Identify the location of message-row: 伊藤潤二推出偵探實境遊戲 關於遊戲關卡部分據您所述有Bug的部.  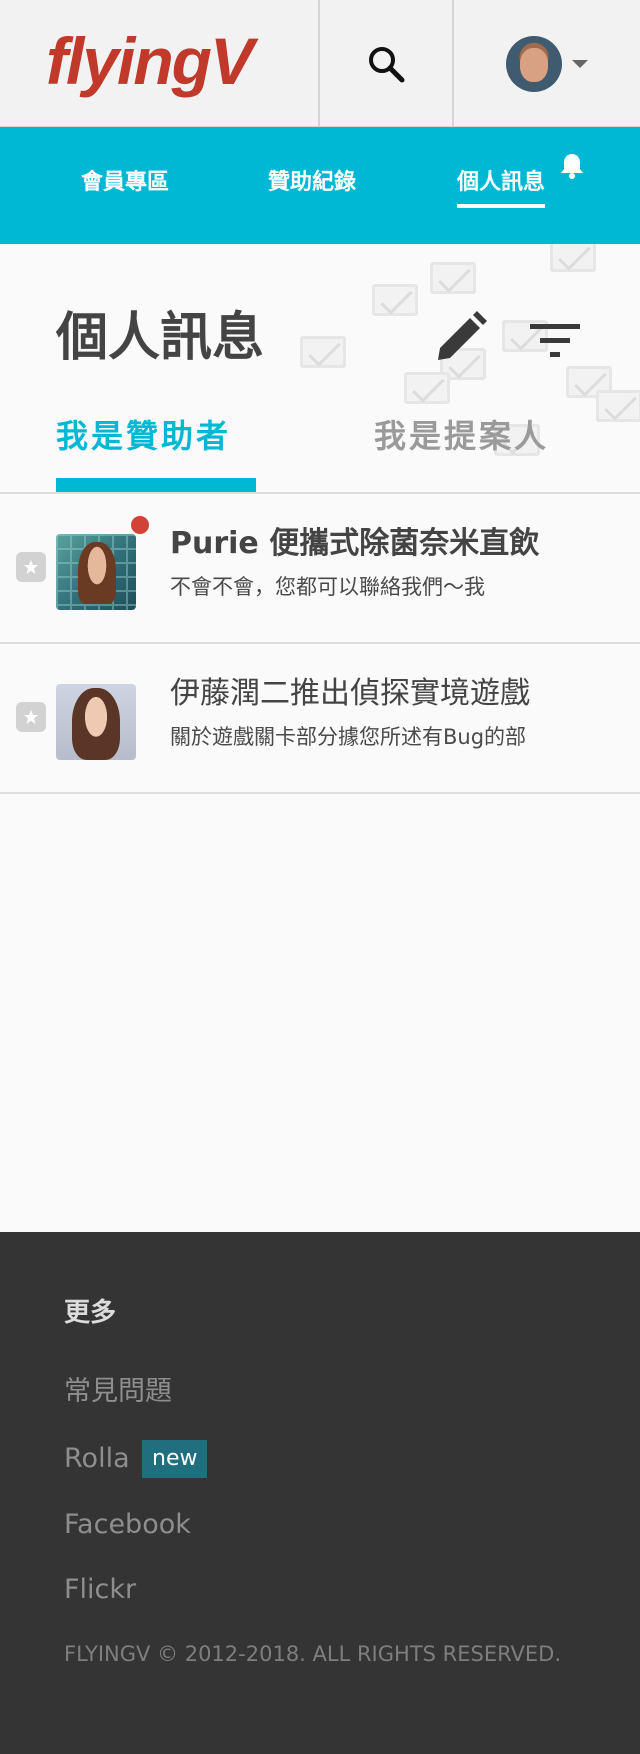
(320, 718).